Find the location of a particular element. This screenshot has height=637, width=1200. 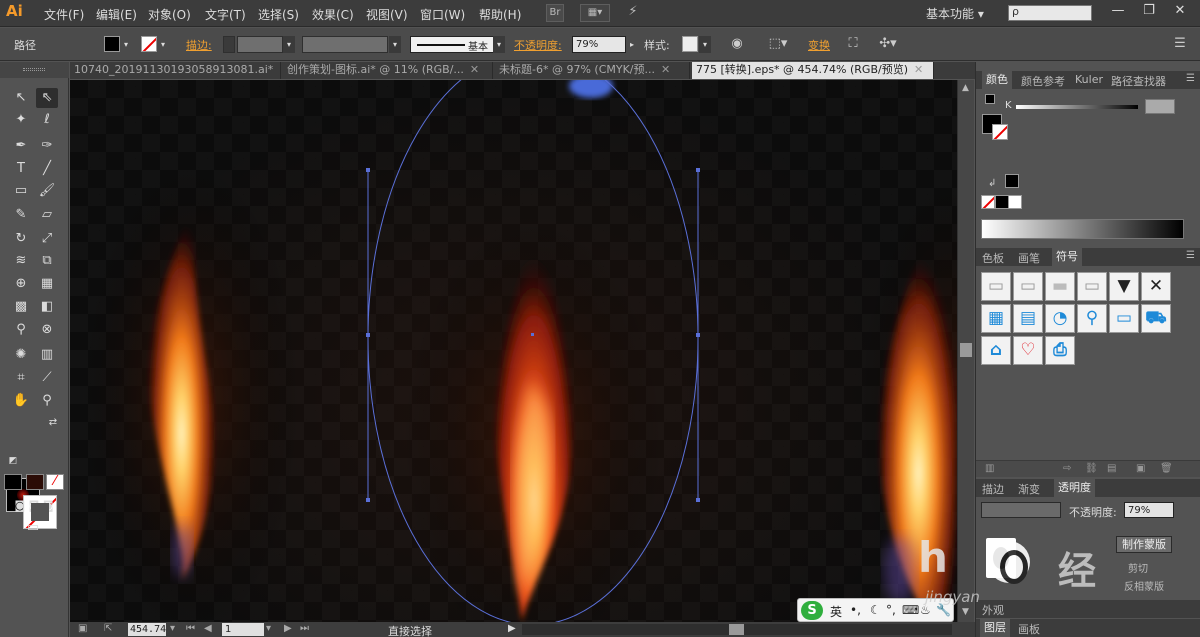

minimize-button: — is located at coordinates (1118, 11).